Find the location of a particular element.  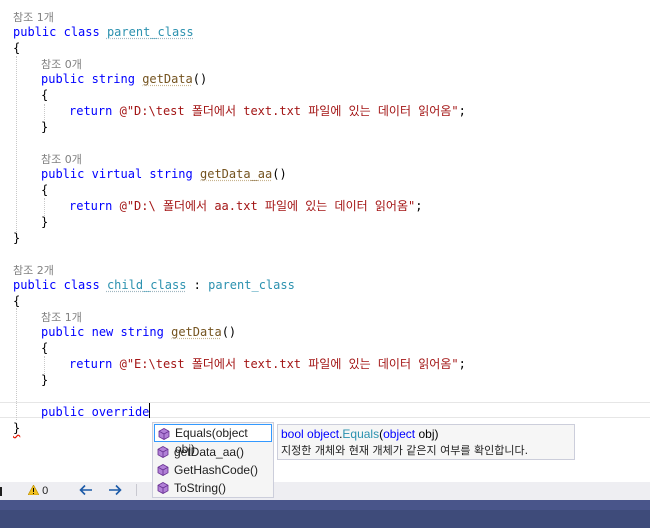

completion-item-label: getData_aa() is located at coordinates (209, 452).